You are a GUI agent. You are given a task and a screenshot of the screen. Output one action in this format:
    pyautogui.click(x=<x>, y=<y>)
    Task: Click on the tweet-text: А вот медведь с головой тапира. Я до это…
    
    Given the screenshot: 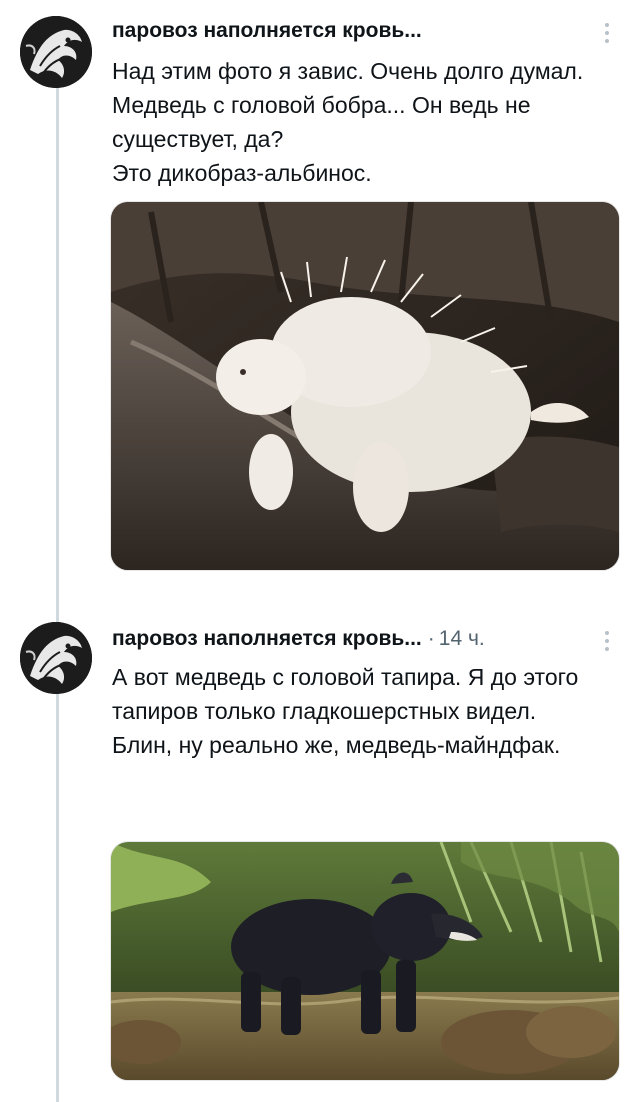 What is the action you would take?
    pyautogui.click(x=361, y=711)
    